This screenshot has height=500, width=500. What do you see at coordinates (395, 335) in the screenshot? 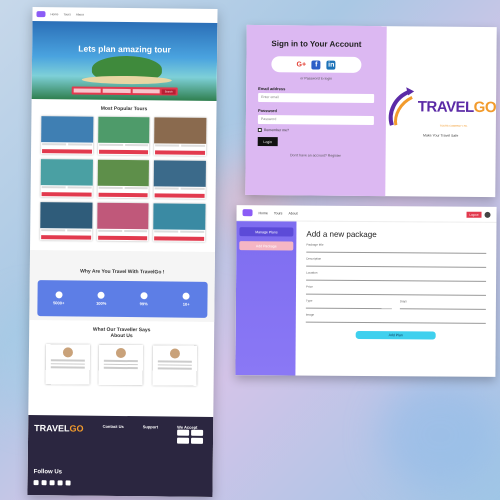
I see `add-plan-button: Add Plan` at bounding box center [395, 335].